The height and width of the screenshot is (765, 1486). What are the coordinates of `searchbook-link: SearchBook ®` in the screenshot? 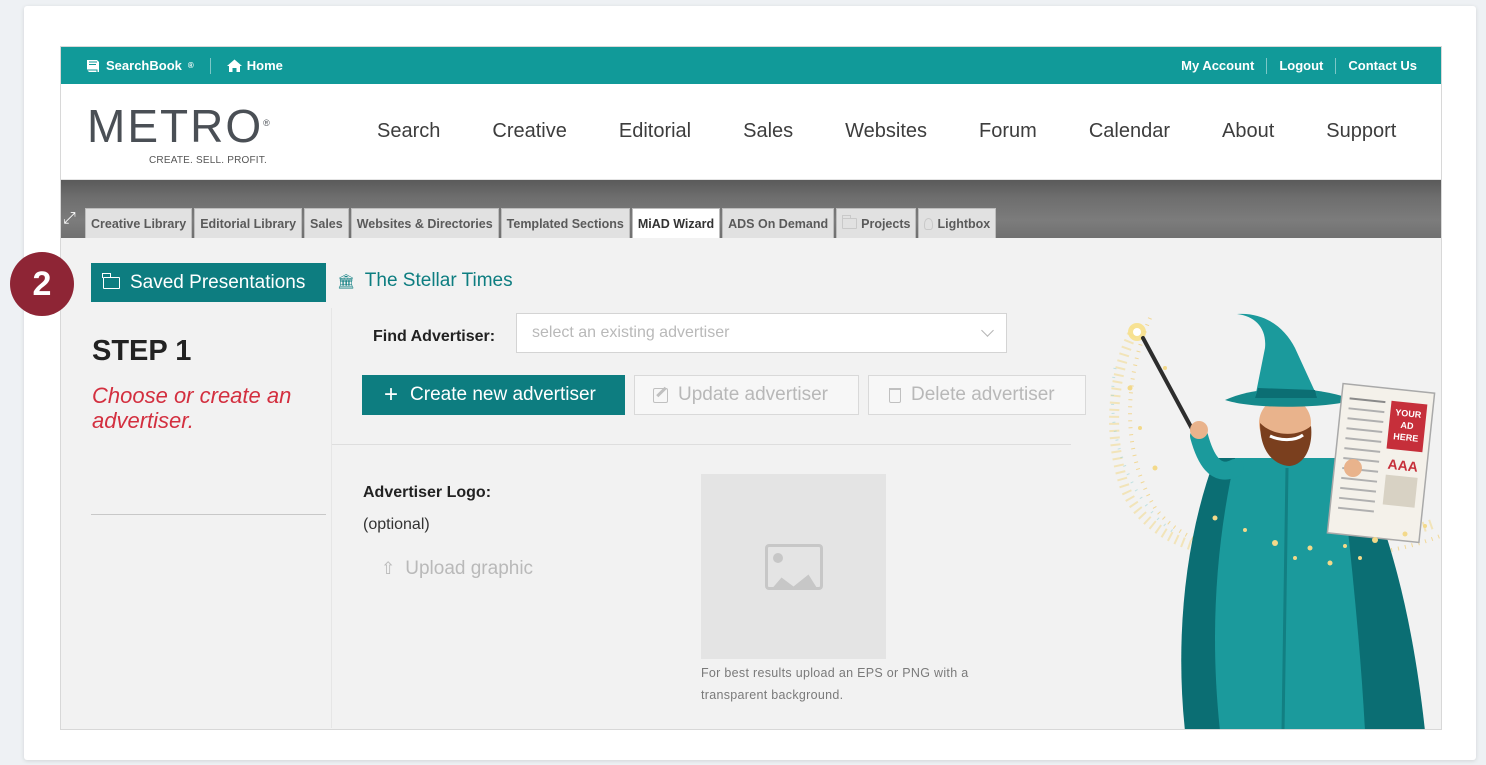 It's located at (139, 65).